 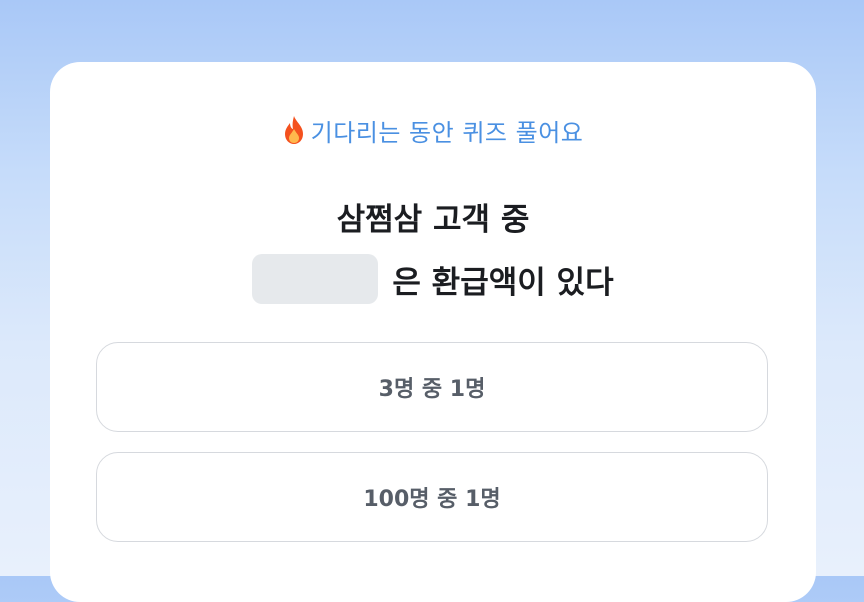 I want to click on option-label: 3명 중 1명, so click(x=432, y=389).